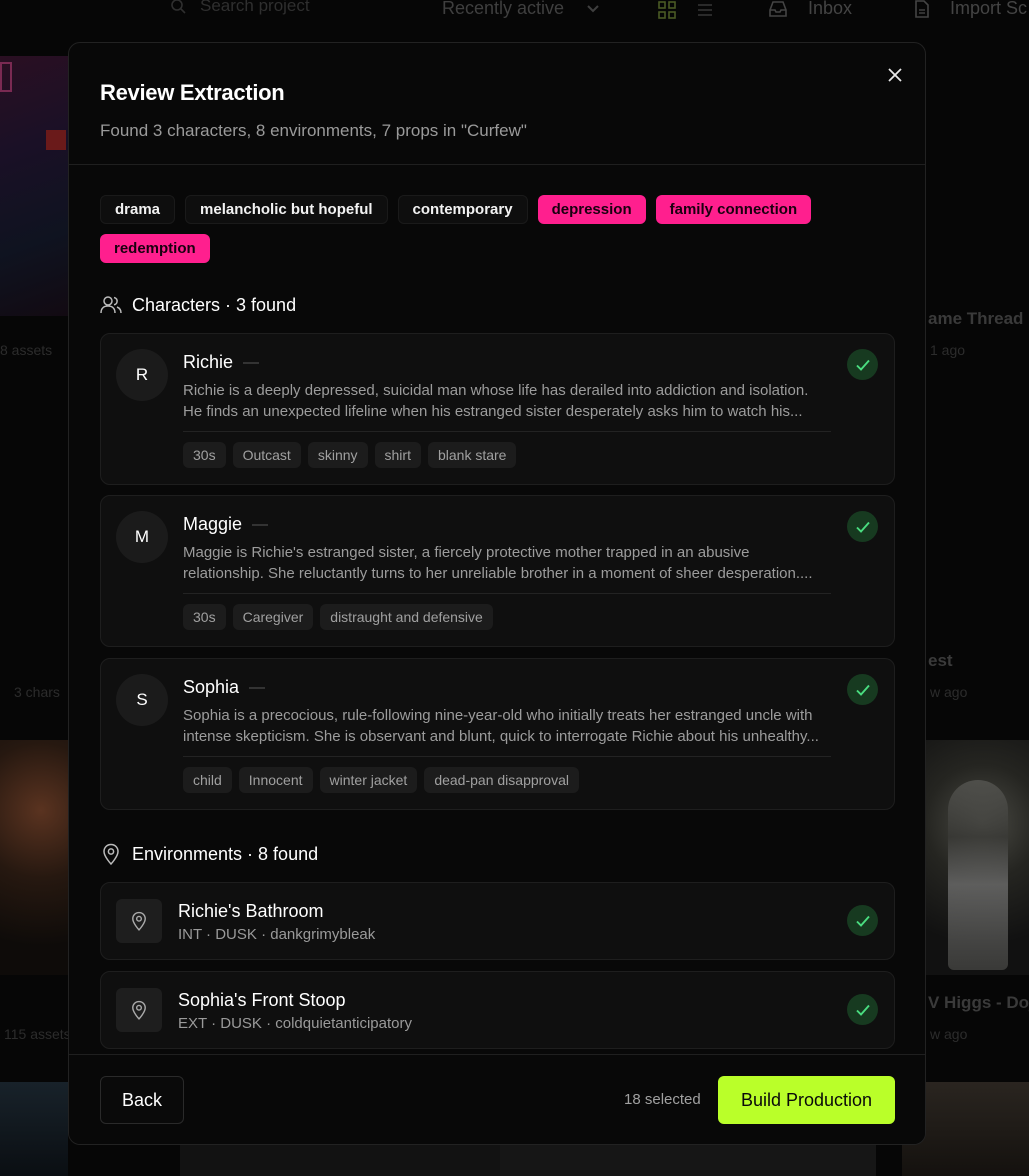  Describe the element at coordinates (155, 248) in the screenshot. I see `tag-highlighted: redemption` at that location.